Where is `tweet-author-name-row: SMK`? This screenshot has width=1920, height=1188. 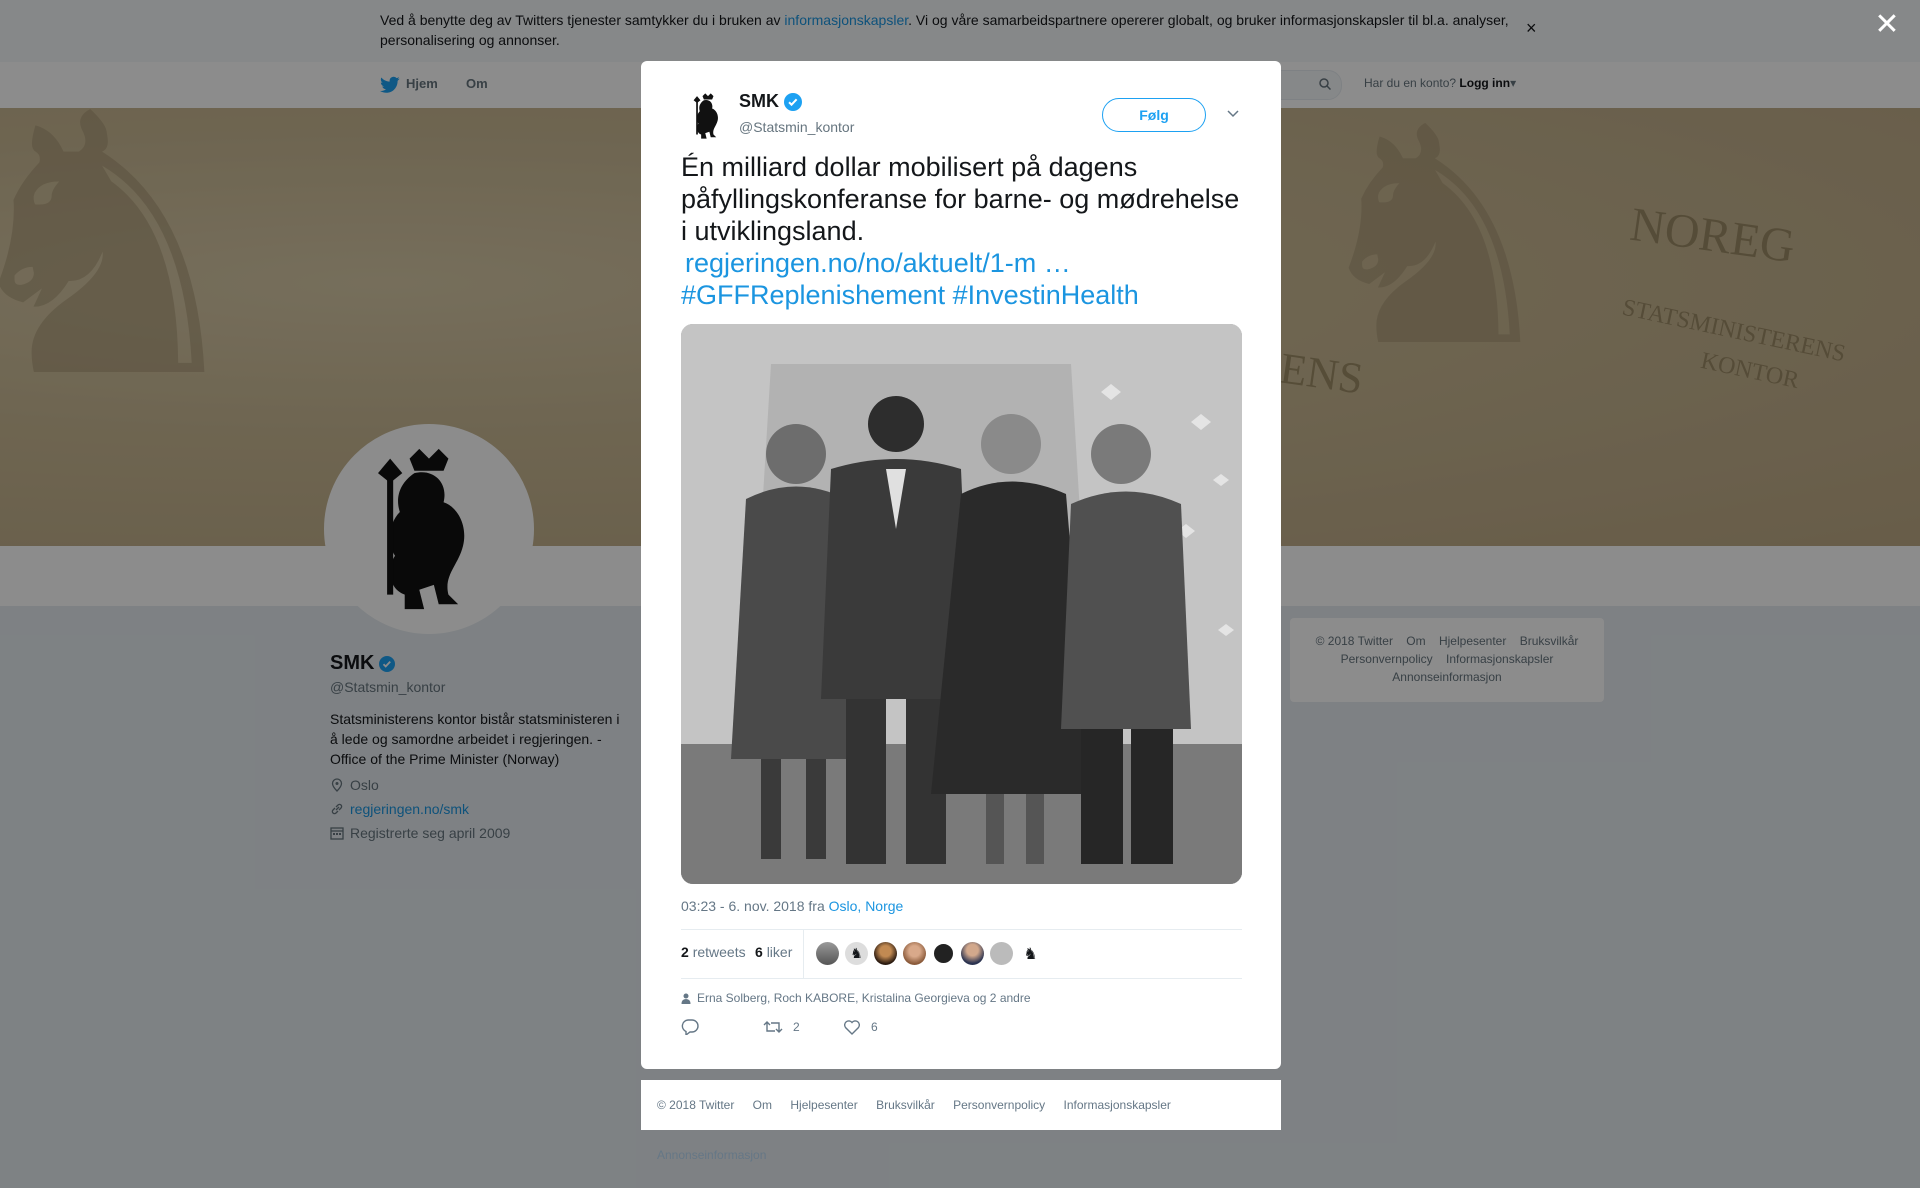
tweet-author-name-row: SMK is located at coordinates (770, 101).